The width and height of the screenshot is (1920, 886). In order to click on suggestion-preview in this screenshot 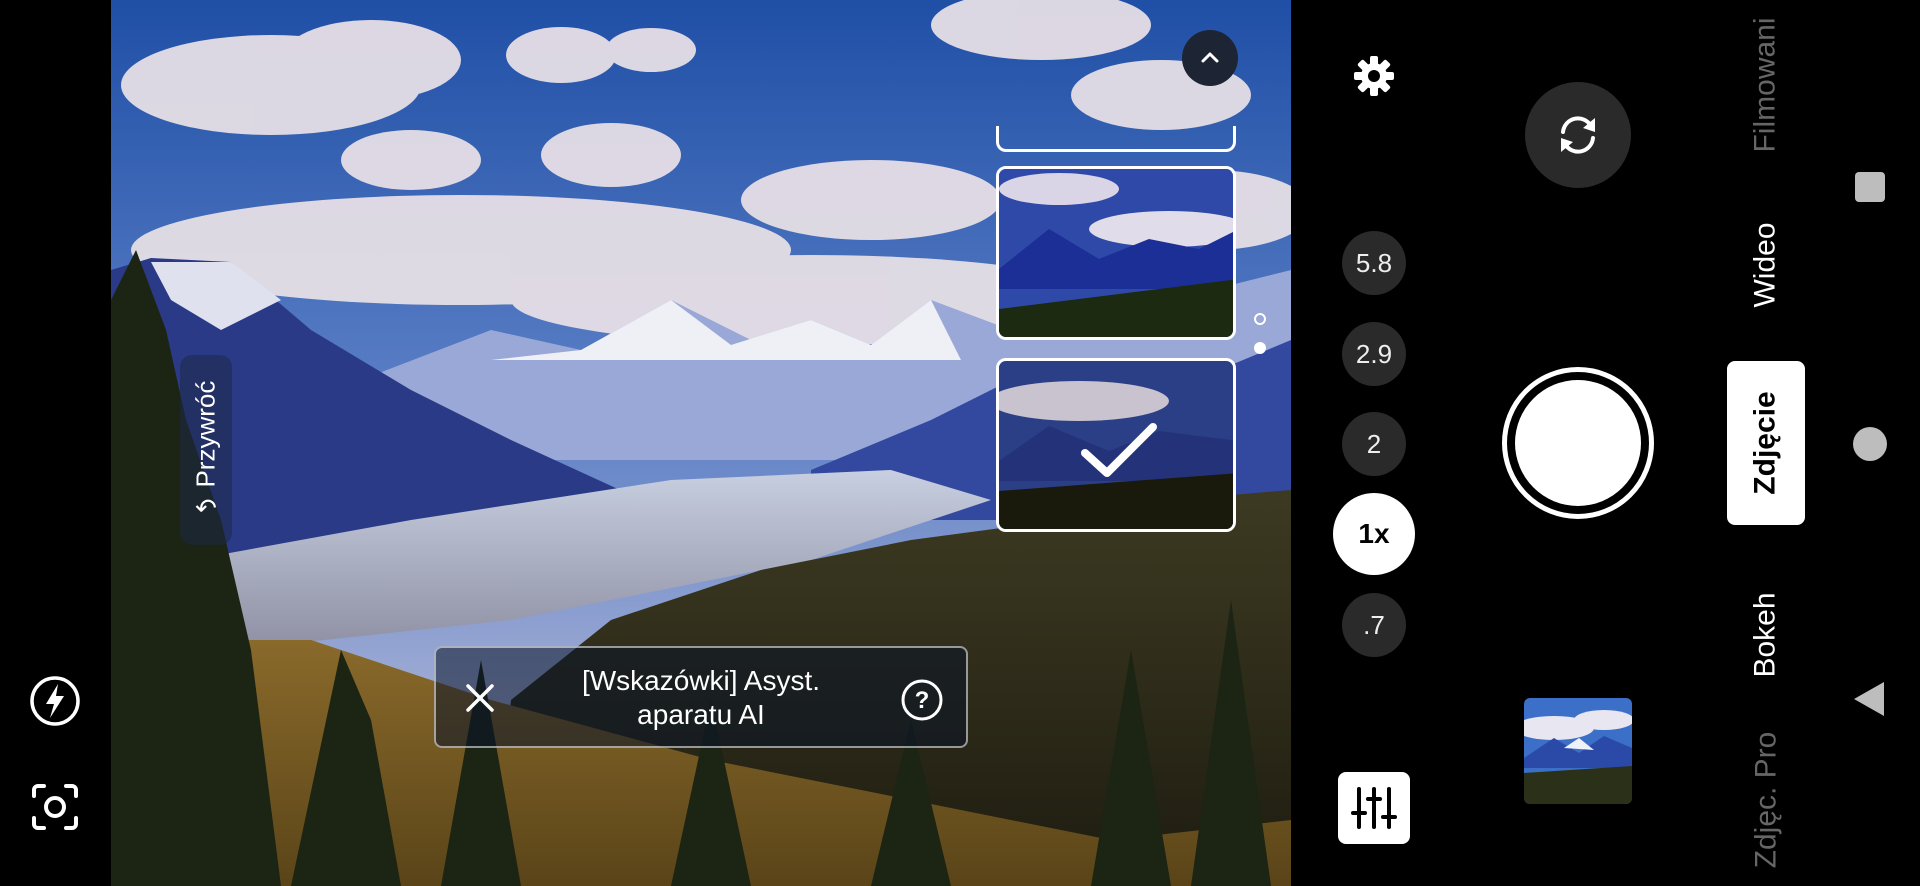, I will do `click(1116, 253)`.